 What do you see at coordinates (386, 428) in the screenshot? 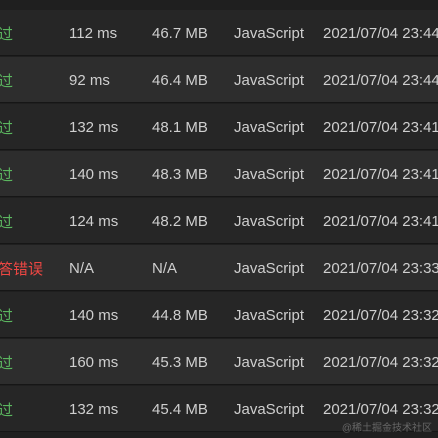
I see `watermark: @稀土掘金技术社区` at bounding box center [386, 428].